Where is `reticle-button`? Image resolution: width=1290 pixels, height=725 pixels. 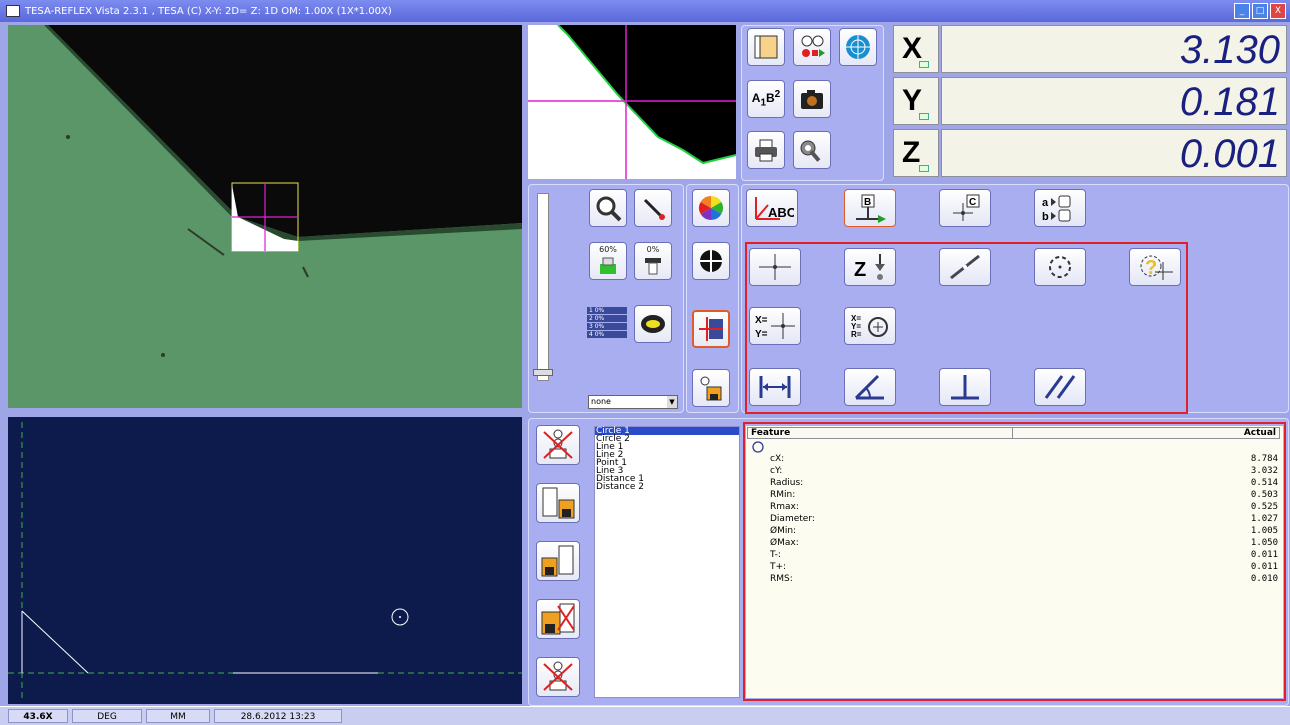 reticle-button is located at coordinates (711, 261).